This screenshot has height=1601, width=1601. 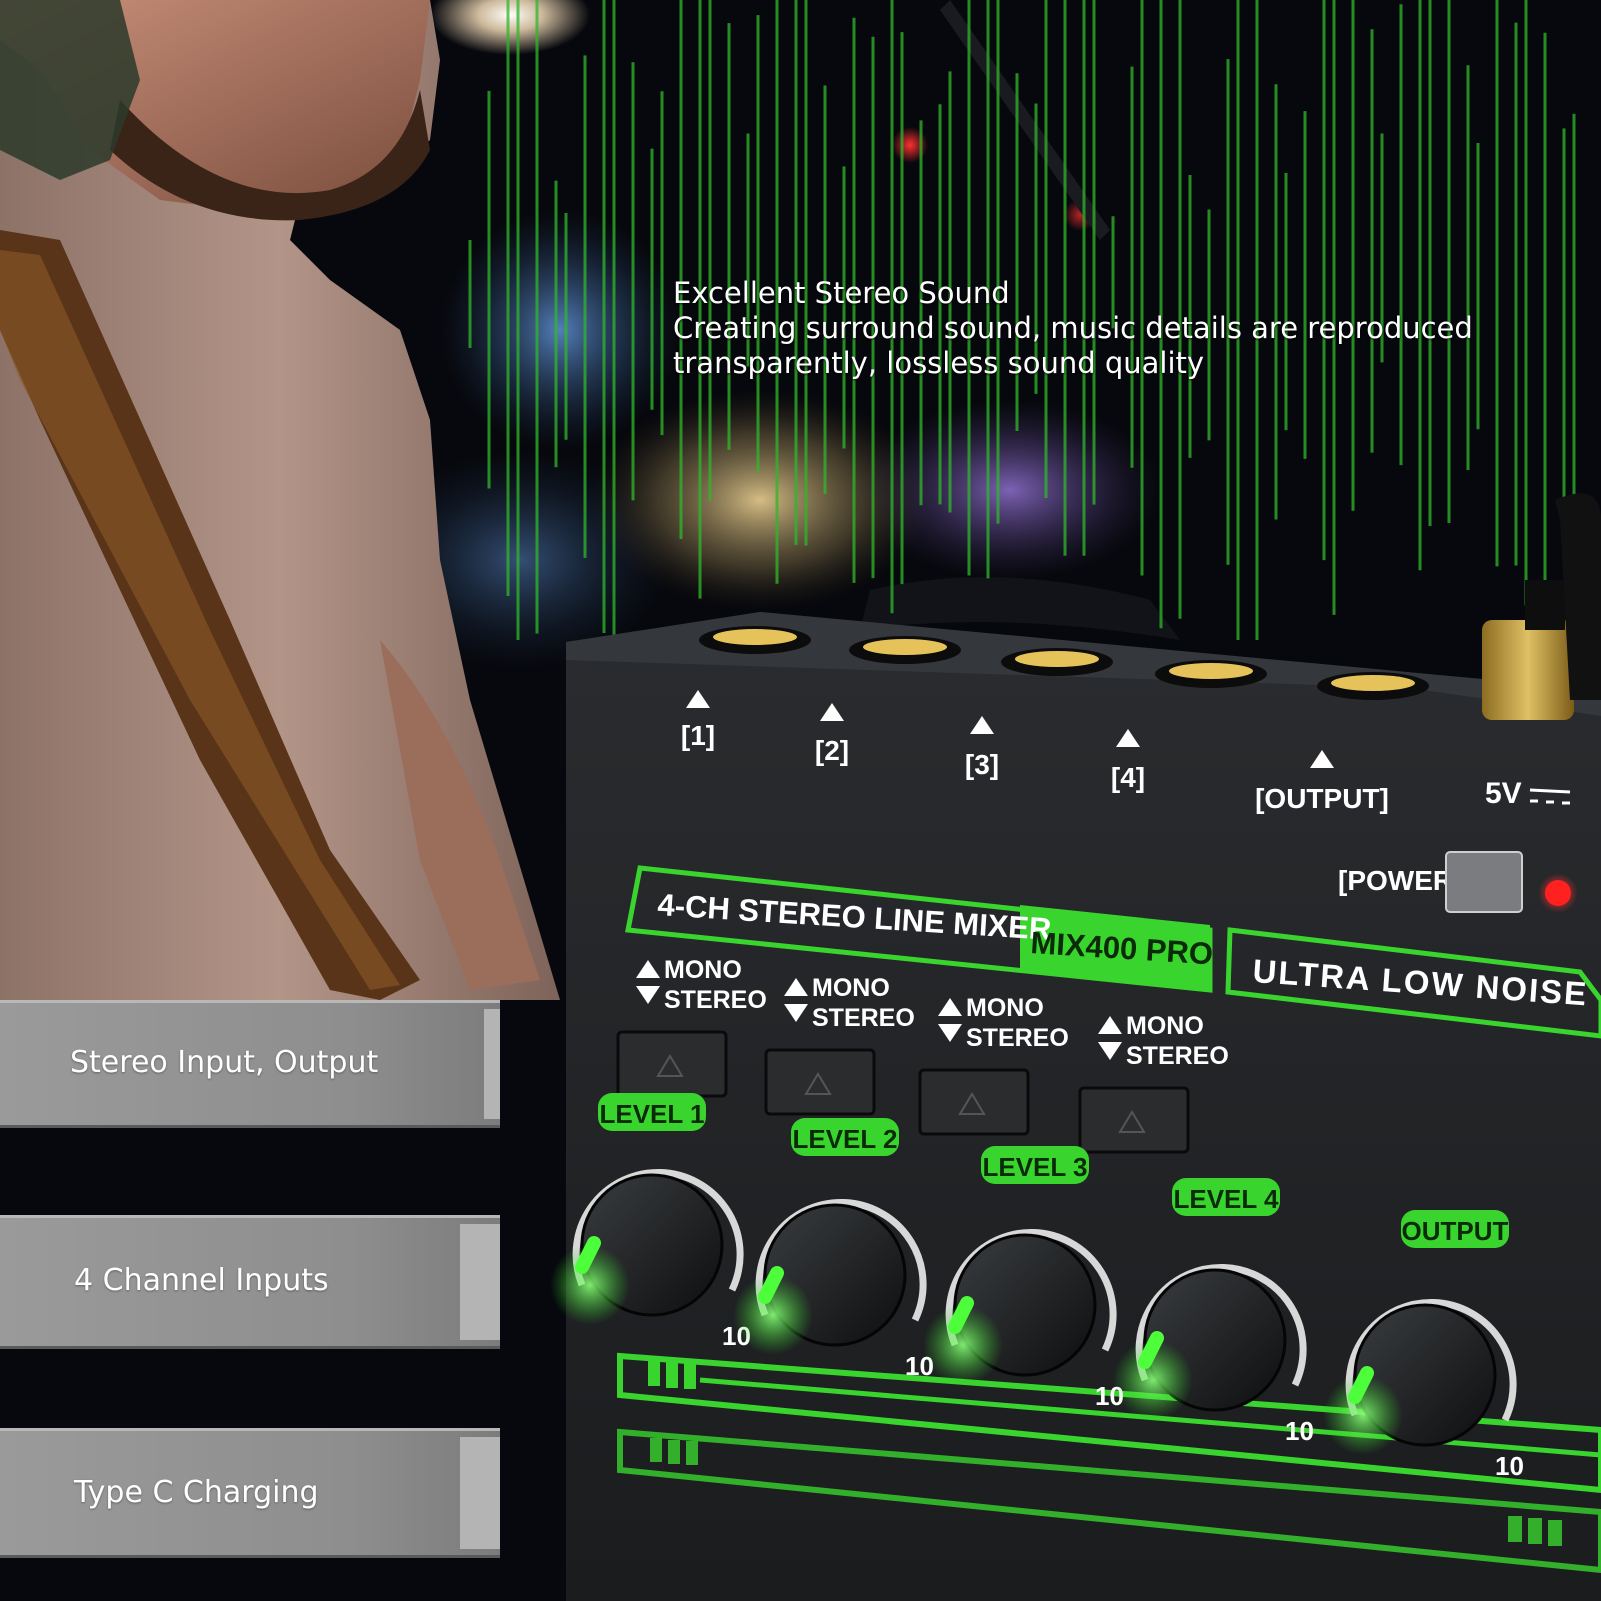 I want to click on jack-label: [1], so click(x=698, y=735).